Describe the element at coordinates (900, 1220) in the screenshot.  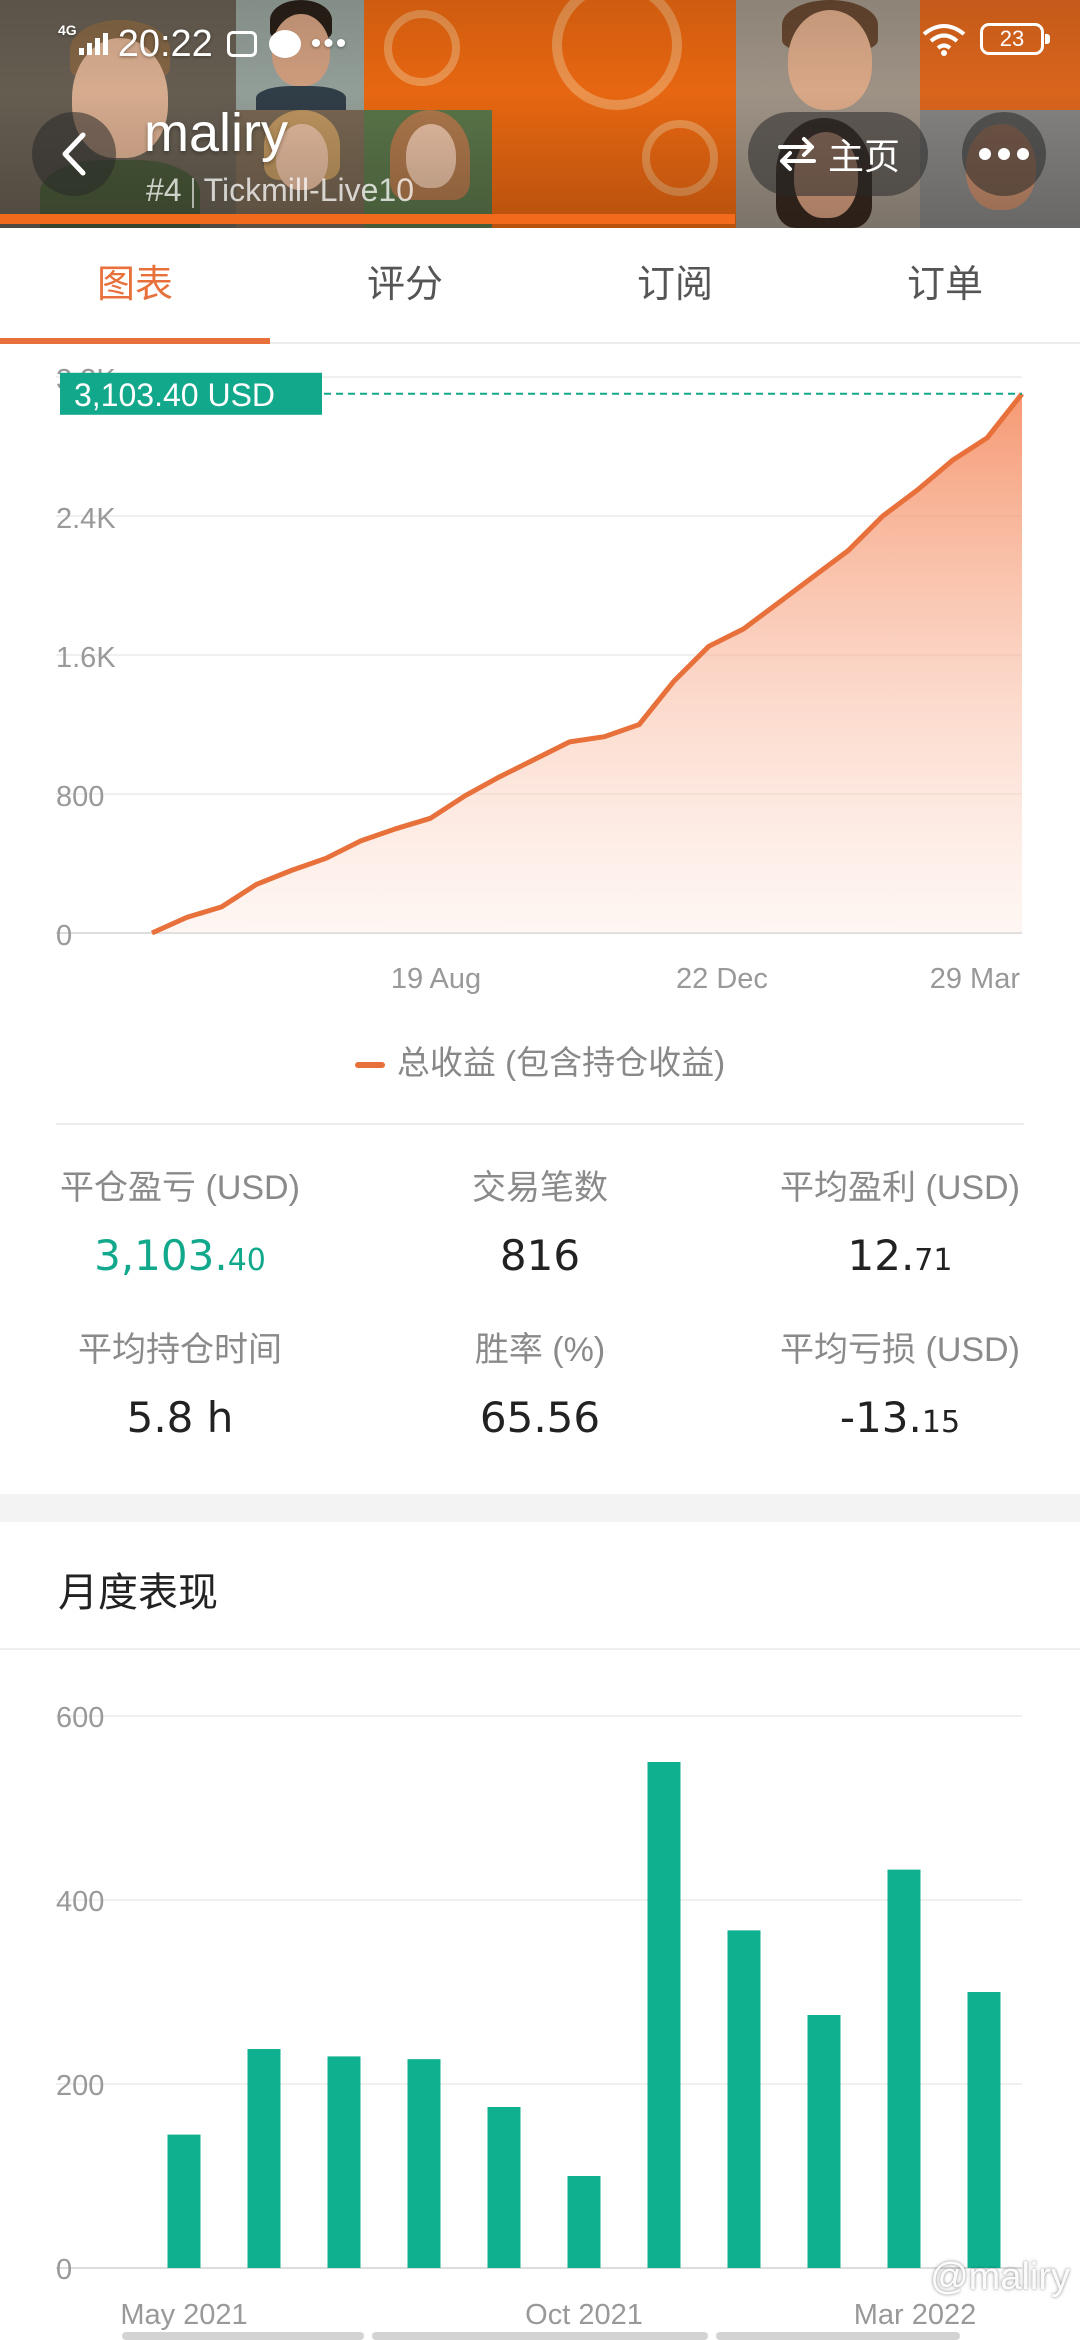
I see `stat-item: 平均盈利 (USD) 12.71` at that location.